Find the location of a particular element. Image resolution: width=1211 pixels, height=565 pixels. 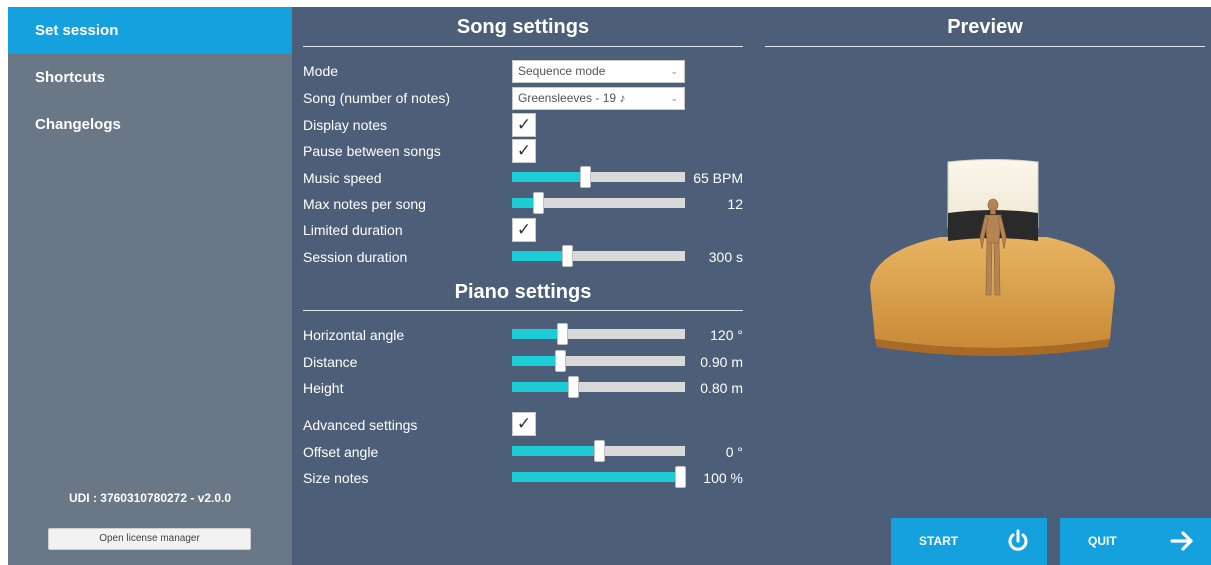

session-duration-slider is located at coordinates (598, 256).